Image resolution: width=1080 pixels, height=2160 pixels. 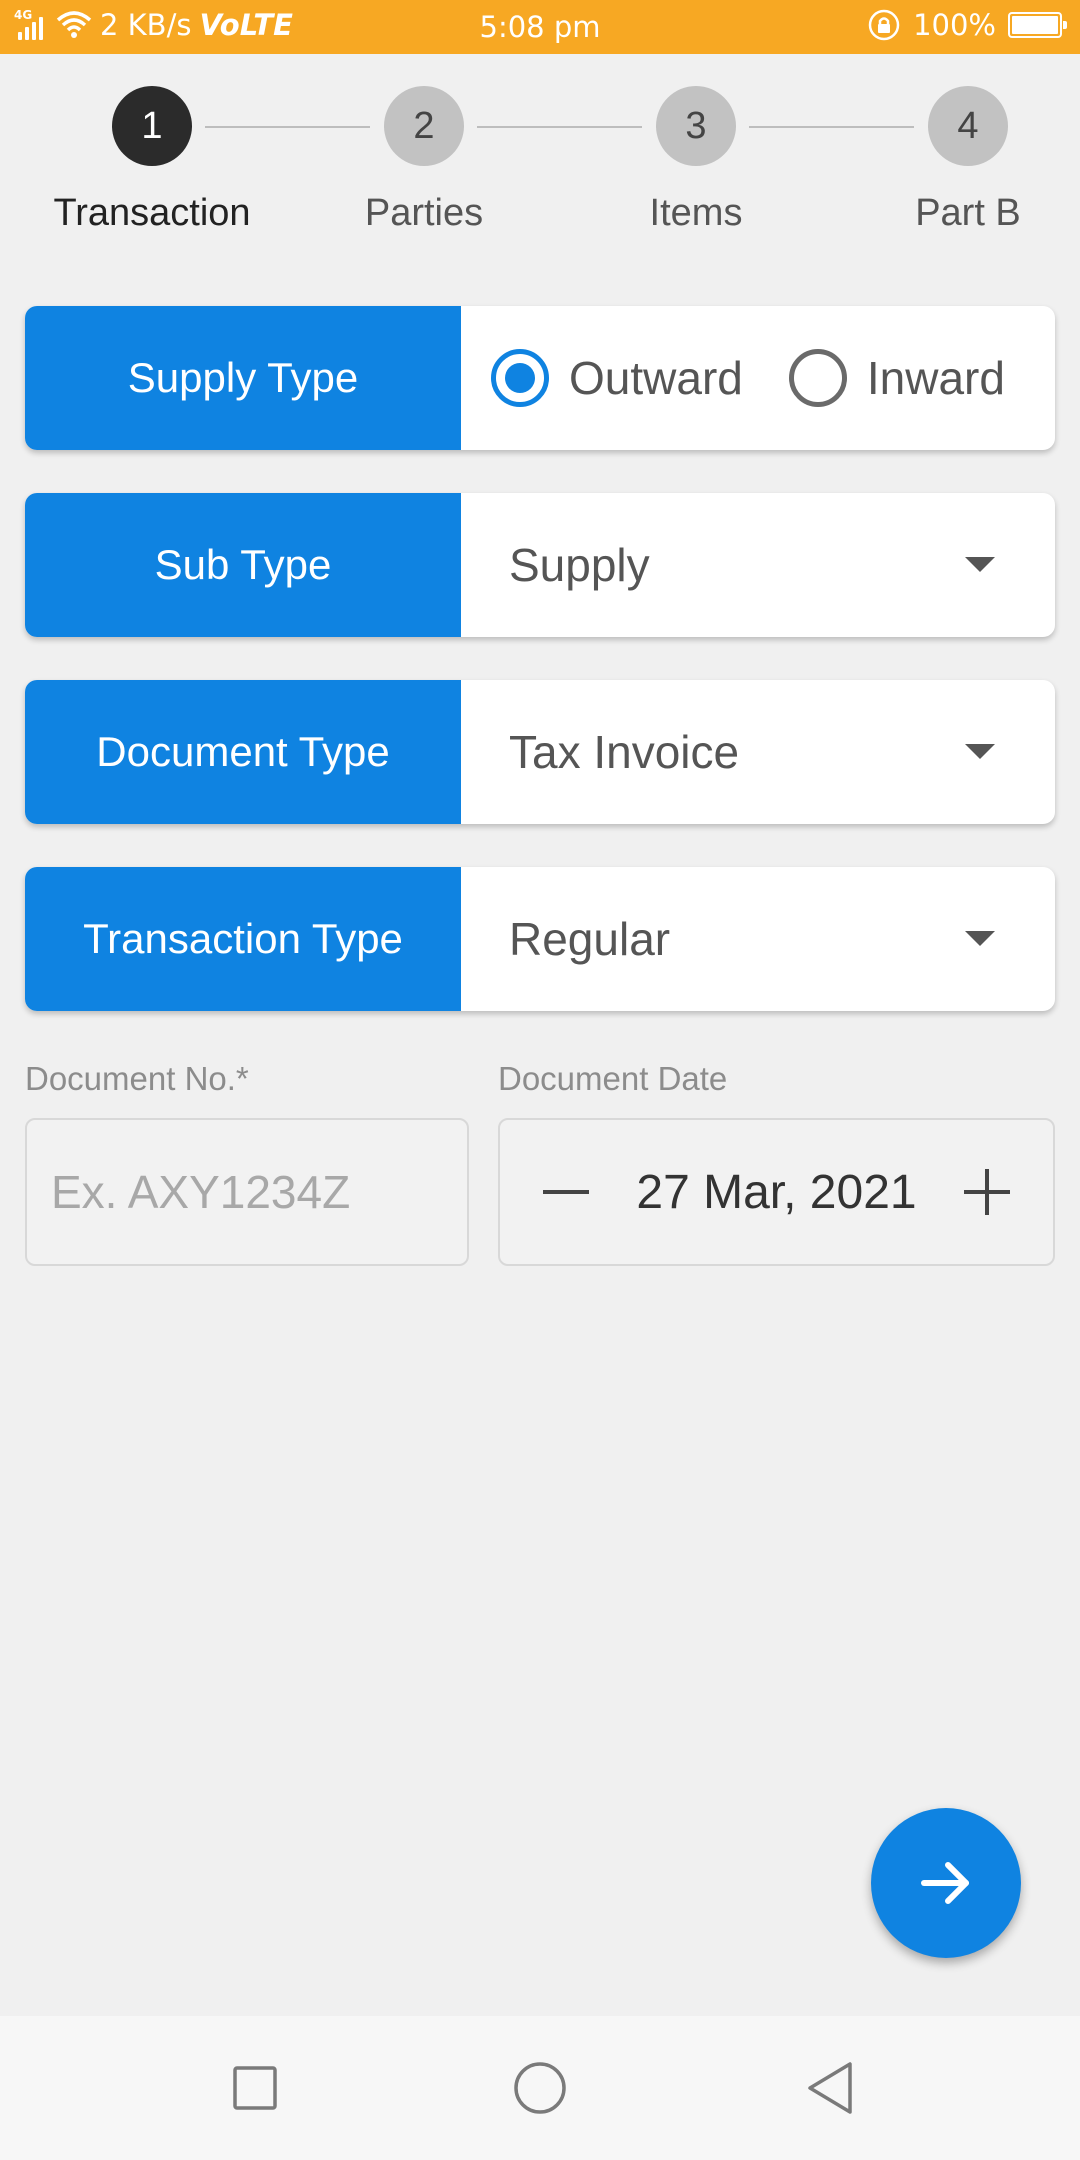 I want to click on sub-type-dropdown: Supply, so click(x=758, y=565).